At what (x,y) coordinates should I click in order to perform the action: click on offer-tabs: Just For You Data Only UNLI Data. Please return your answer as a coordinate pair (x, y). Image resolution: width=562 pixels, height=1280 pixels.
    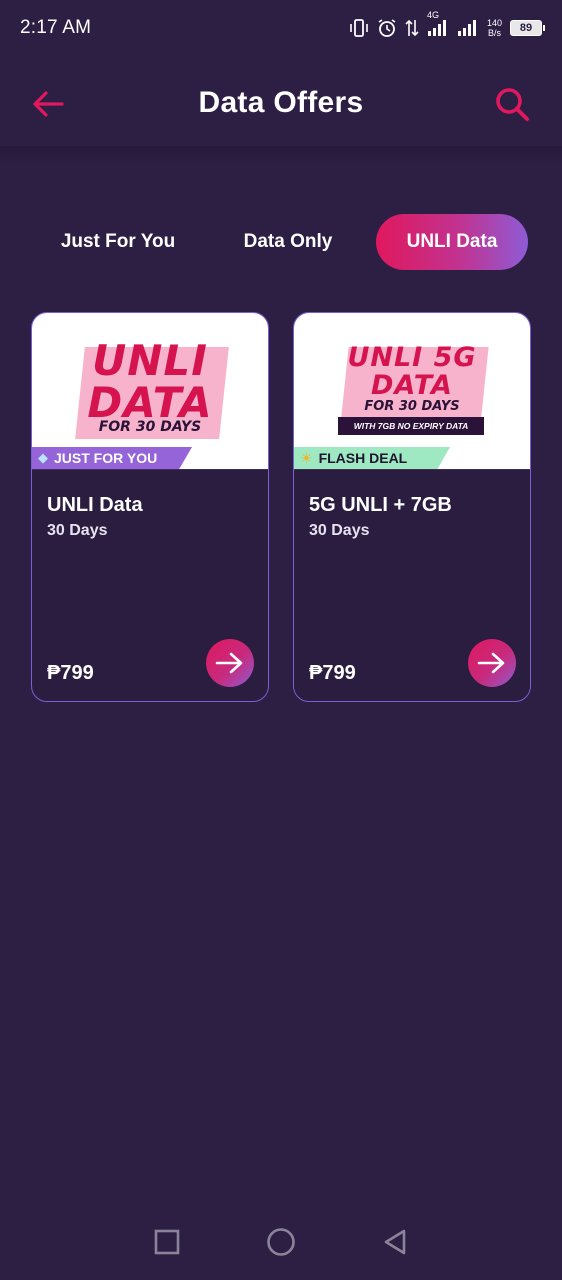
    Looking at the image, I should click on (283, 242).